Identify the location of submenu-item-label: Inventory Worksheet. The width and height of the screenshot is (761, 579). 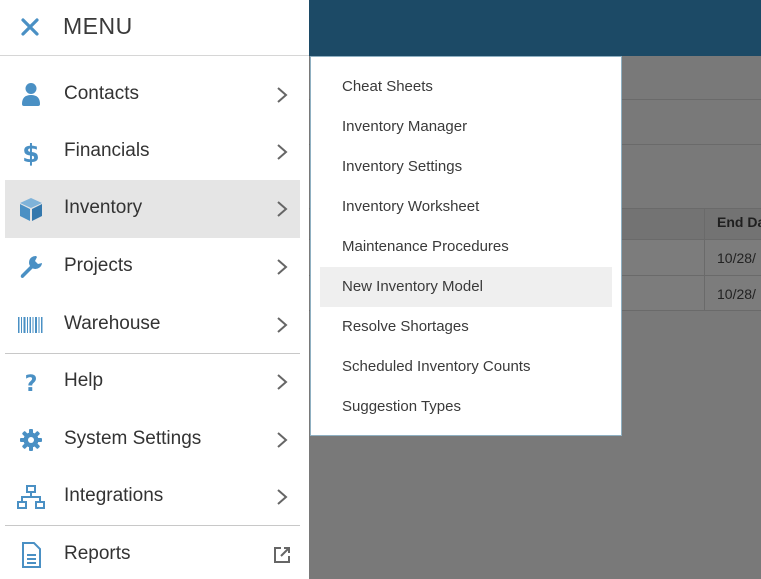
(411, 206).